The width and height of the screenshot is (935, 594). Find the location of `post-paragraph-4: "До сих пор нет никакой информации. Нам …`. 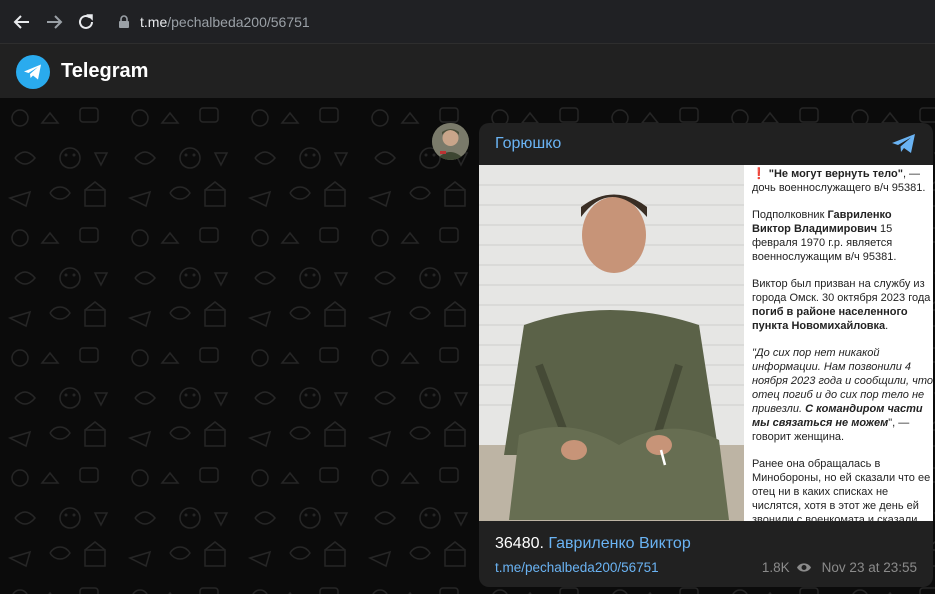

post-paragraph-4: "До сих пор нет никакой информации. Нам … is located at coordinates (842, 395).